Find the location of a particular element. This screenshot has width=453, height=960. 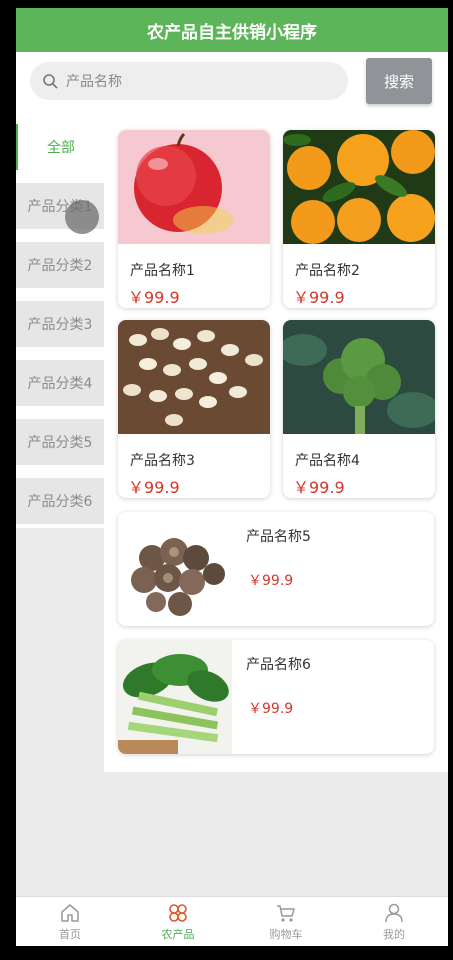

product-name: 产品名称1 is located at coordinates (162, 271).